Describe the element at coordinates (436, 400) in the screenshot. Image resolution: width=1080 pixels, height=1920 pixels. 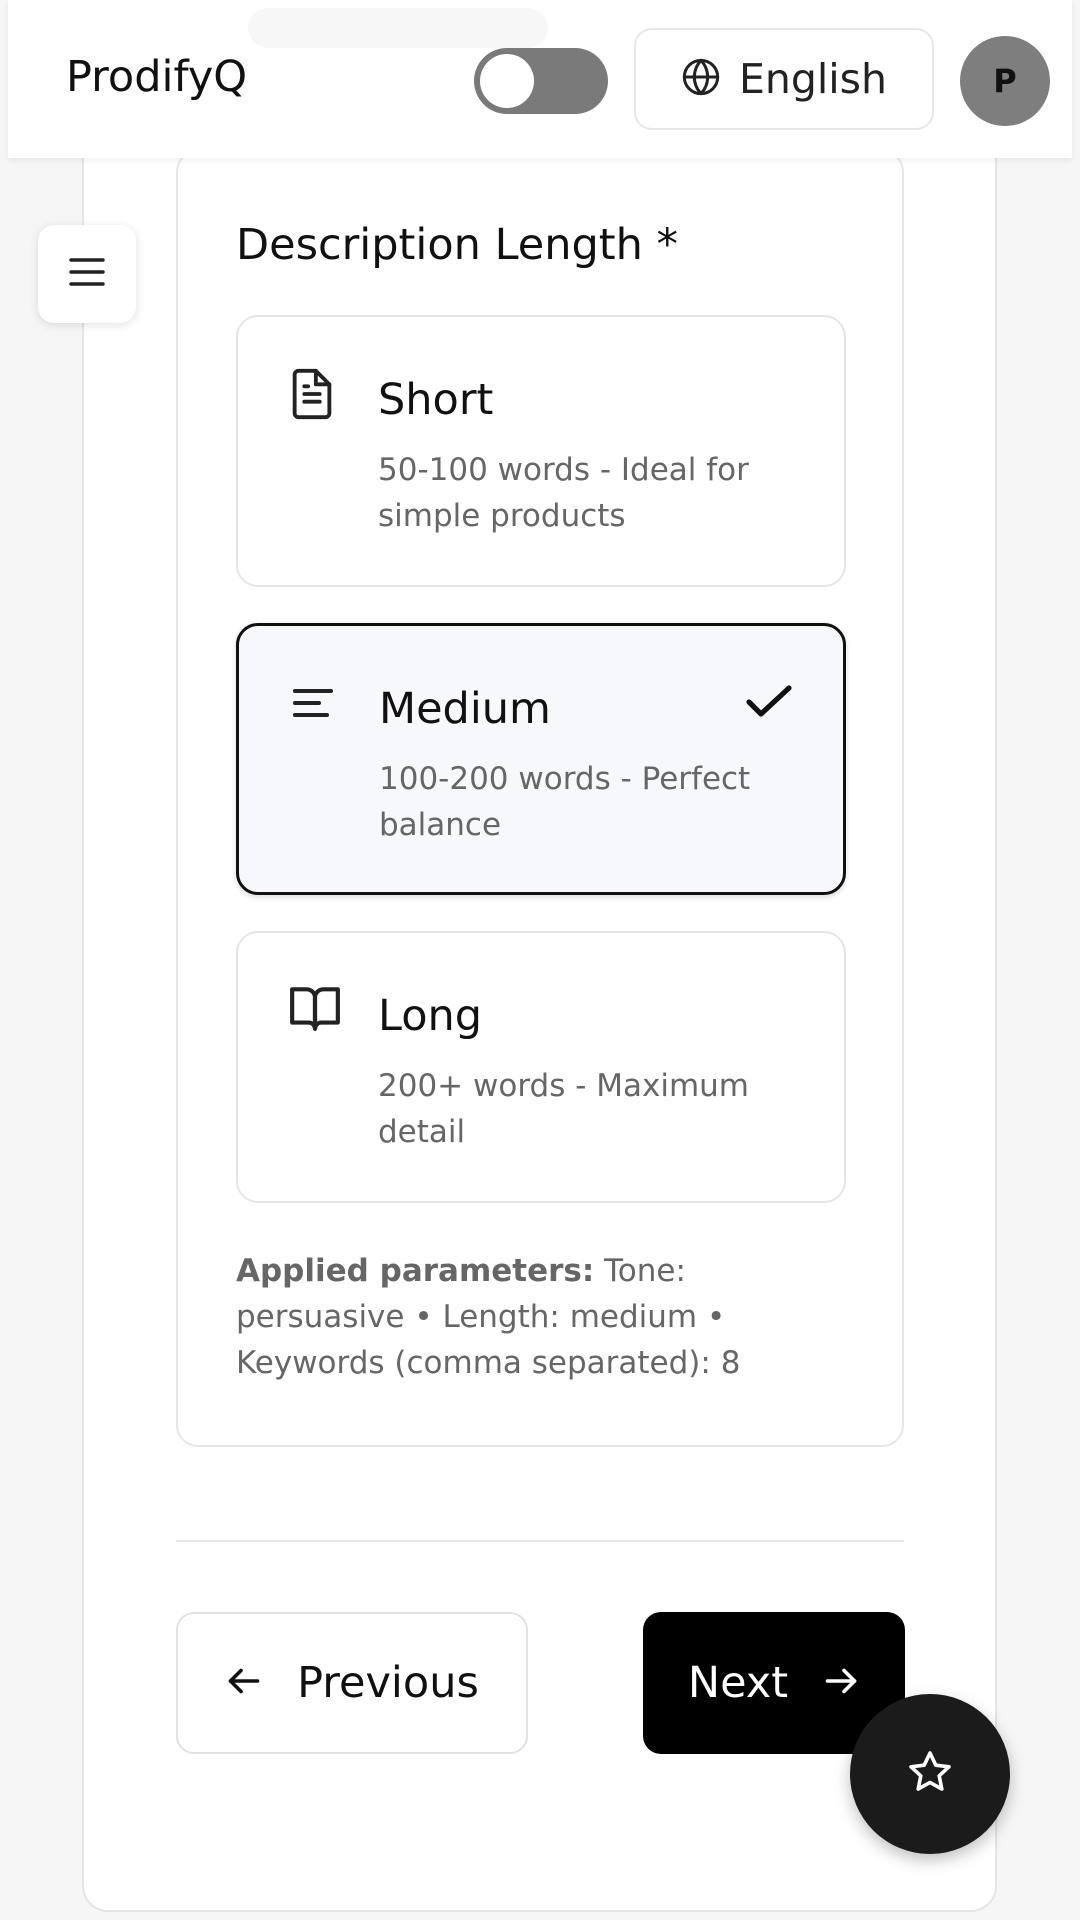
I see `option-title: Short` at that location.